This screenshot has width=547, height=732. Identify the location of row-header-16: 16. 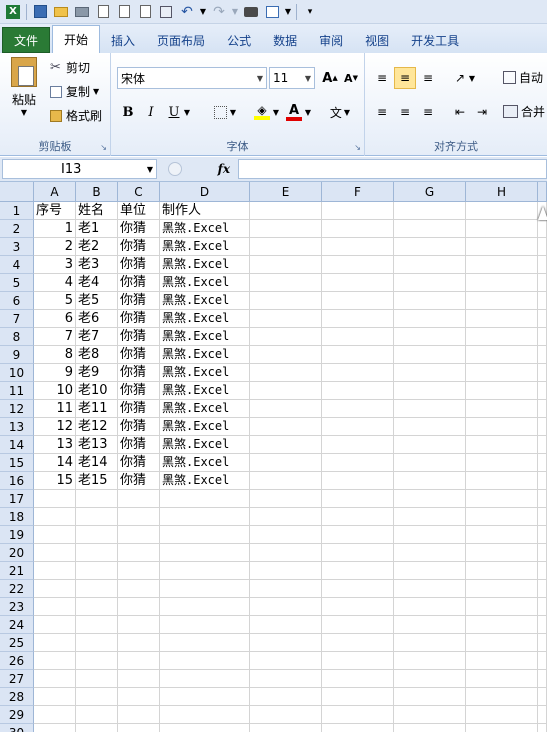
(17, 481).